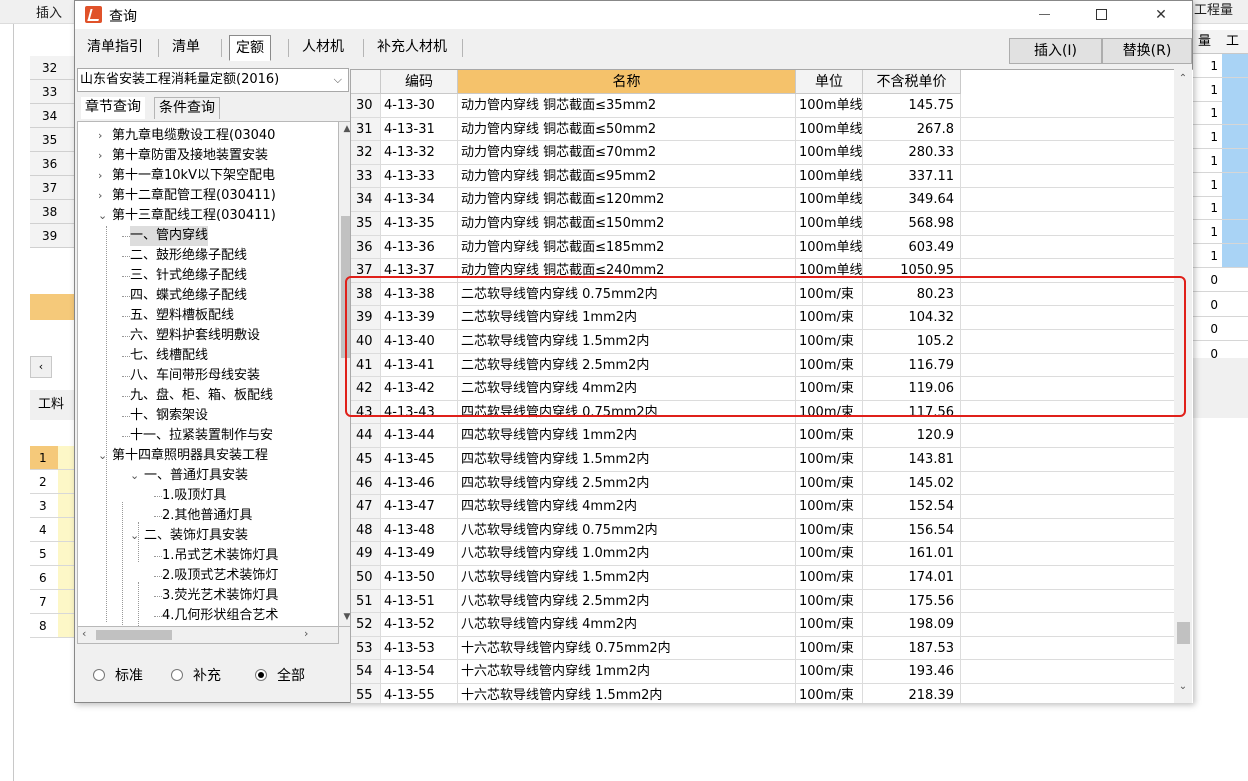 The image size is (1248, 781). What do you see at coordinates (1101, 15) in the screenshot?
I see `maximize-button` at bounding box center [1101, 15].